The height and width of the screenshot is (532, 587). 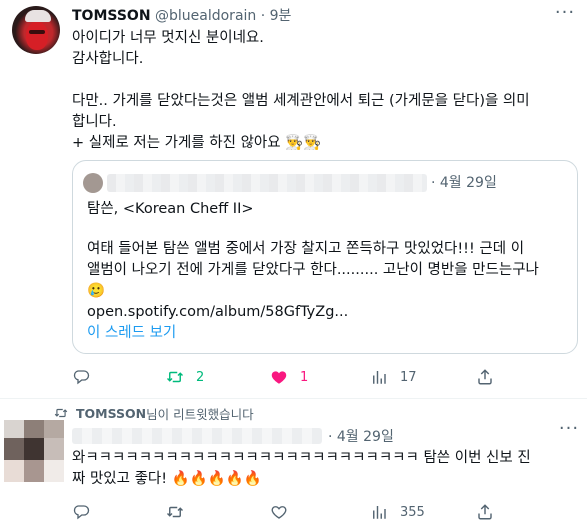 What do you see at coordinates (111, 16) in the screenshot?
I see `display-name: TOMSSON` at bounding box center [111, 16].